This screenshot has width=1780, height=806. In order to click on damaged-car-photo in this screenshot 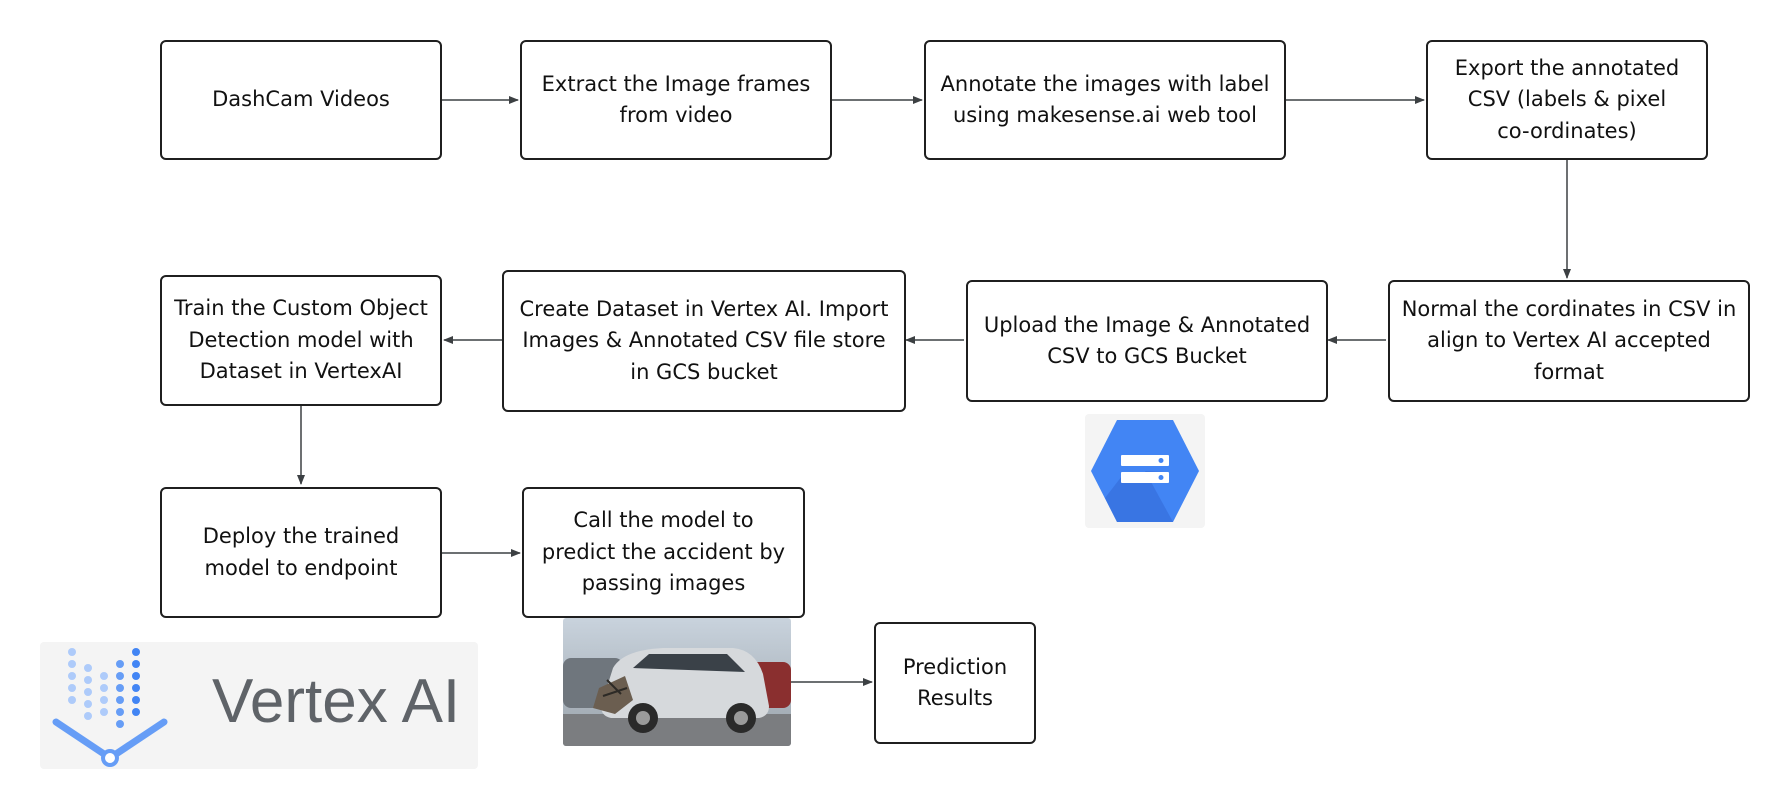, I will do `click(677, 682)`.